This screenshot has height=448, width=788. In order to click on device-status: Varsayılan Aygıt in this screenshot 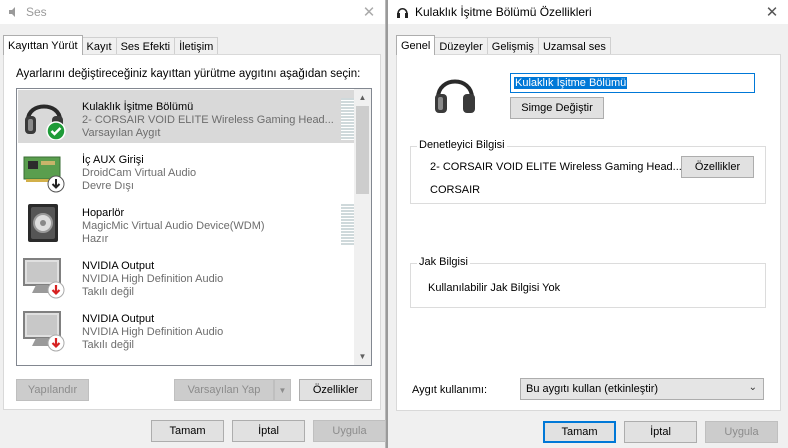, I will do `click(121, 133)`.